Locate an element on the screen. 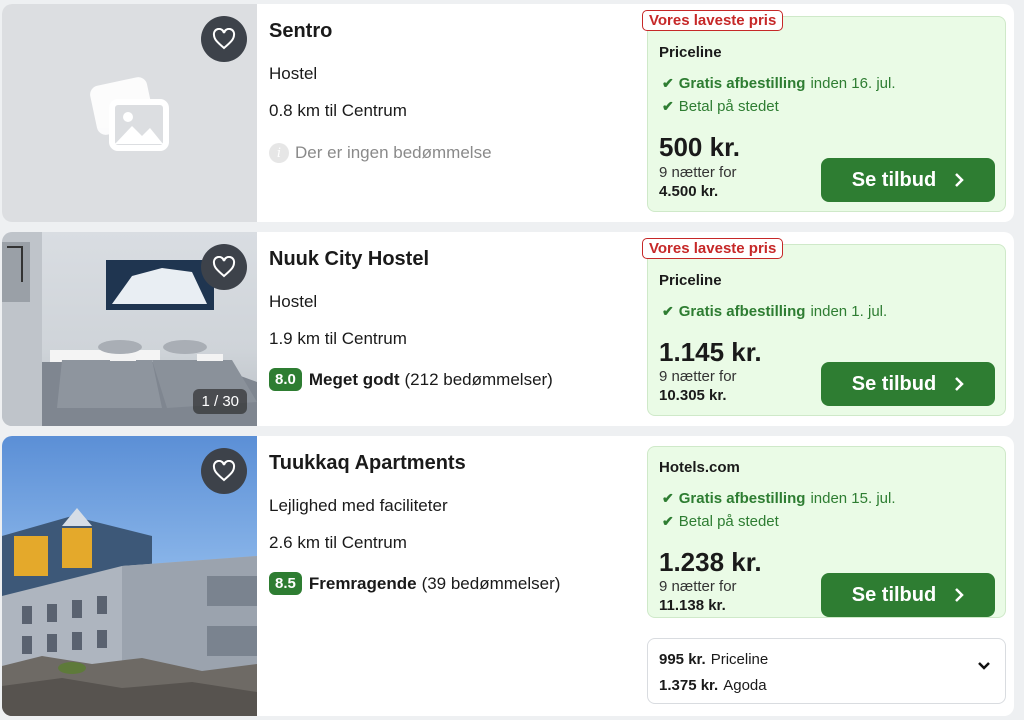 The image size is (1024, 720). hotel-photo-placeholder is located at coordinates (129, 113).